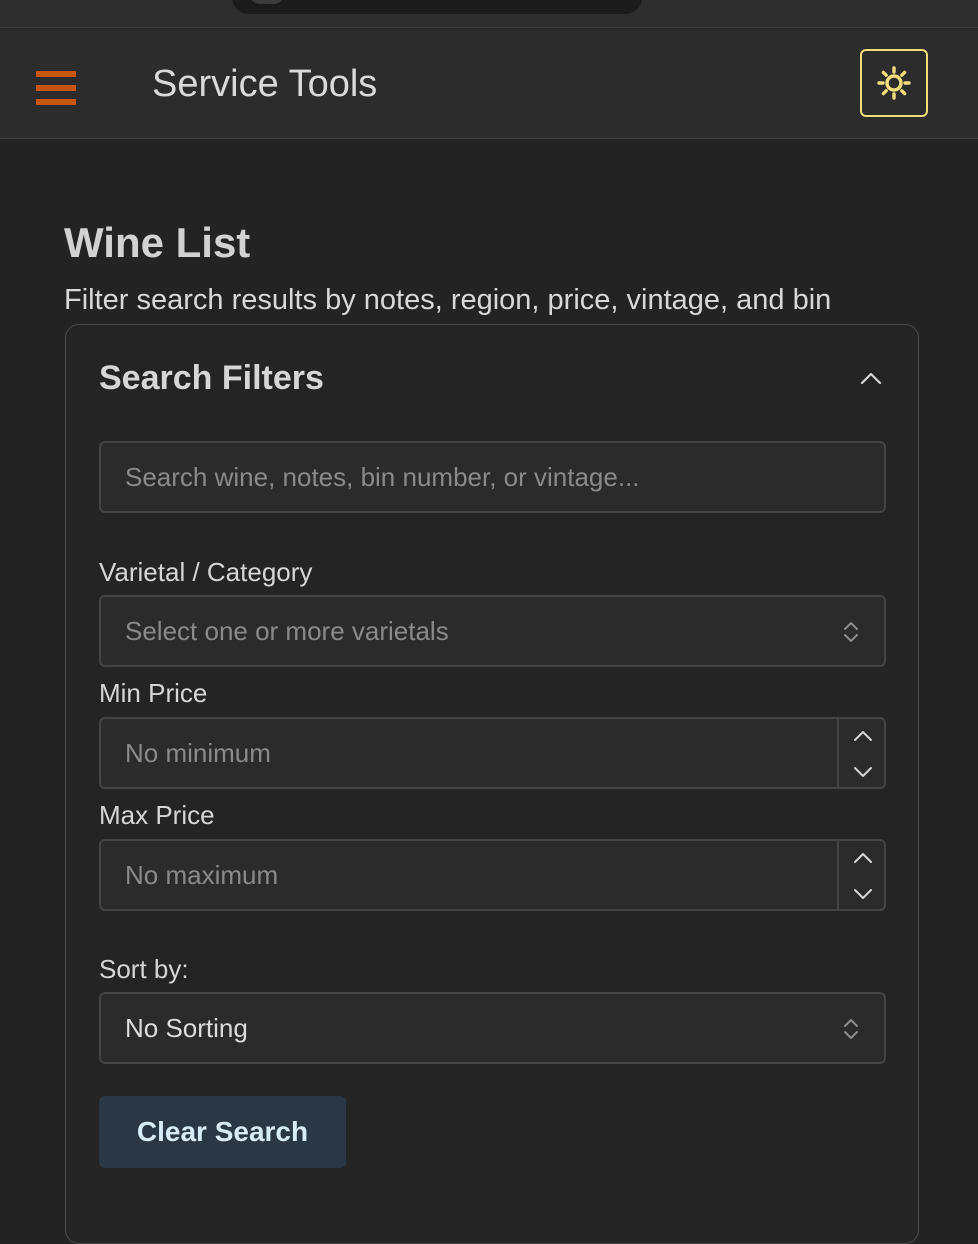 Image resolution: width=978 pixels, height=1244 pixels. What do you see at coordinates (211, 378) in the screenshot?
I see `search-filters-title: Search Filters` at bounding box center [211, 378].